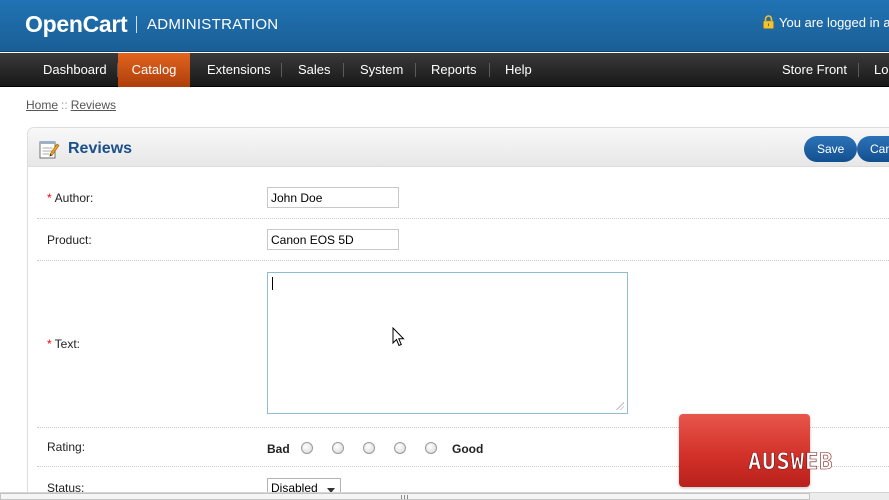 The height and width of the screenshot is (500, 889). Describe the element at coordinates (620, 406) in the screenshot. I see `resize-grip-icon` at that location.